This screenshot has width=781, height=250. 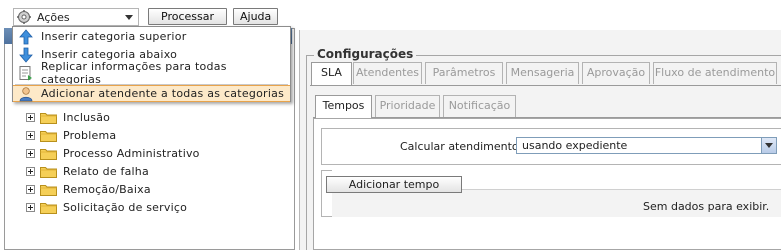 What do you see at coordinates (343, 106) in the screenshot?
I see `tab-times: Tempos` at bounding box center [343, 106].